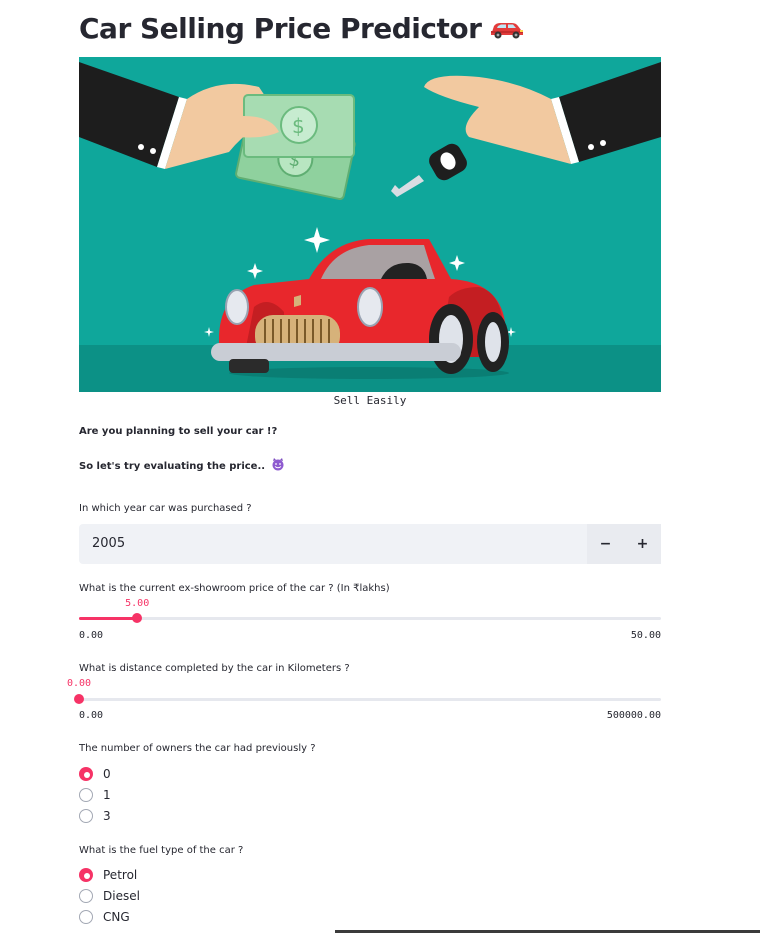  I want to click on radio-option-label: 1, so click(107, 795).